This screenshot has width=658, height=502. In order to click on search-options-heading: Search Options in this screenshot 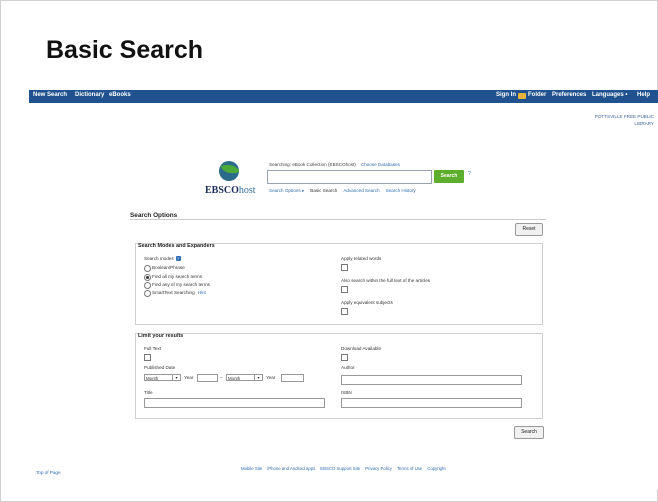, I will do `click(154, 215)`.